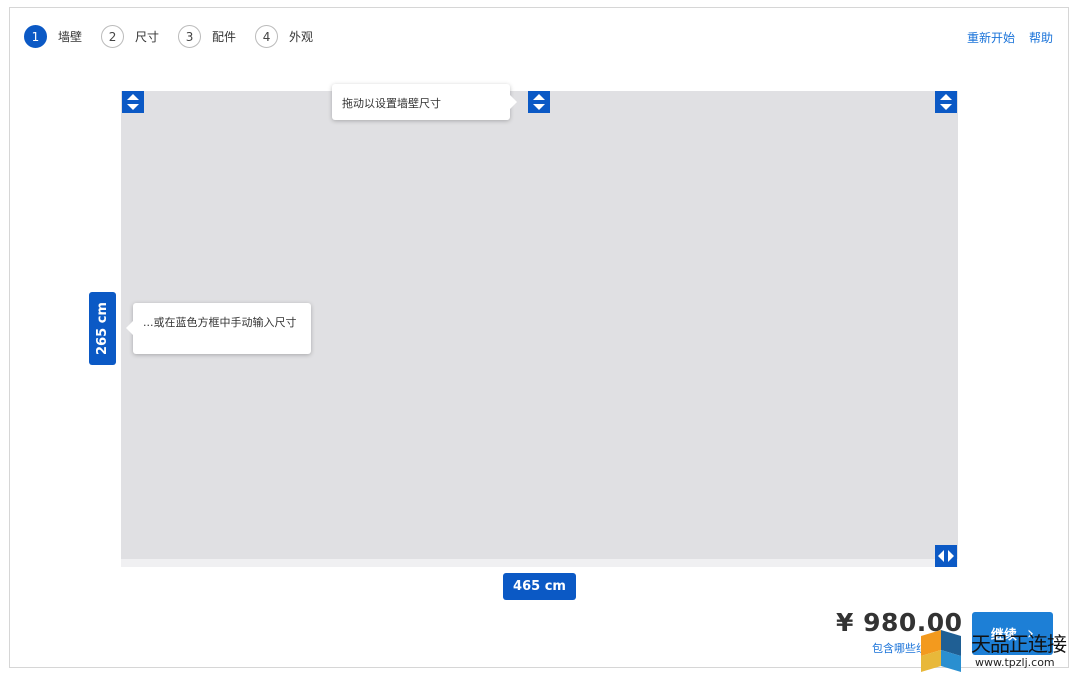 This screenshot has height=678, width=1077. I want to click on step-accessories: 3 配件, so click(207, 36).